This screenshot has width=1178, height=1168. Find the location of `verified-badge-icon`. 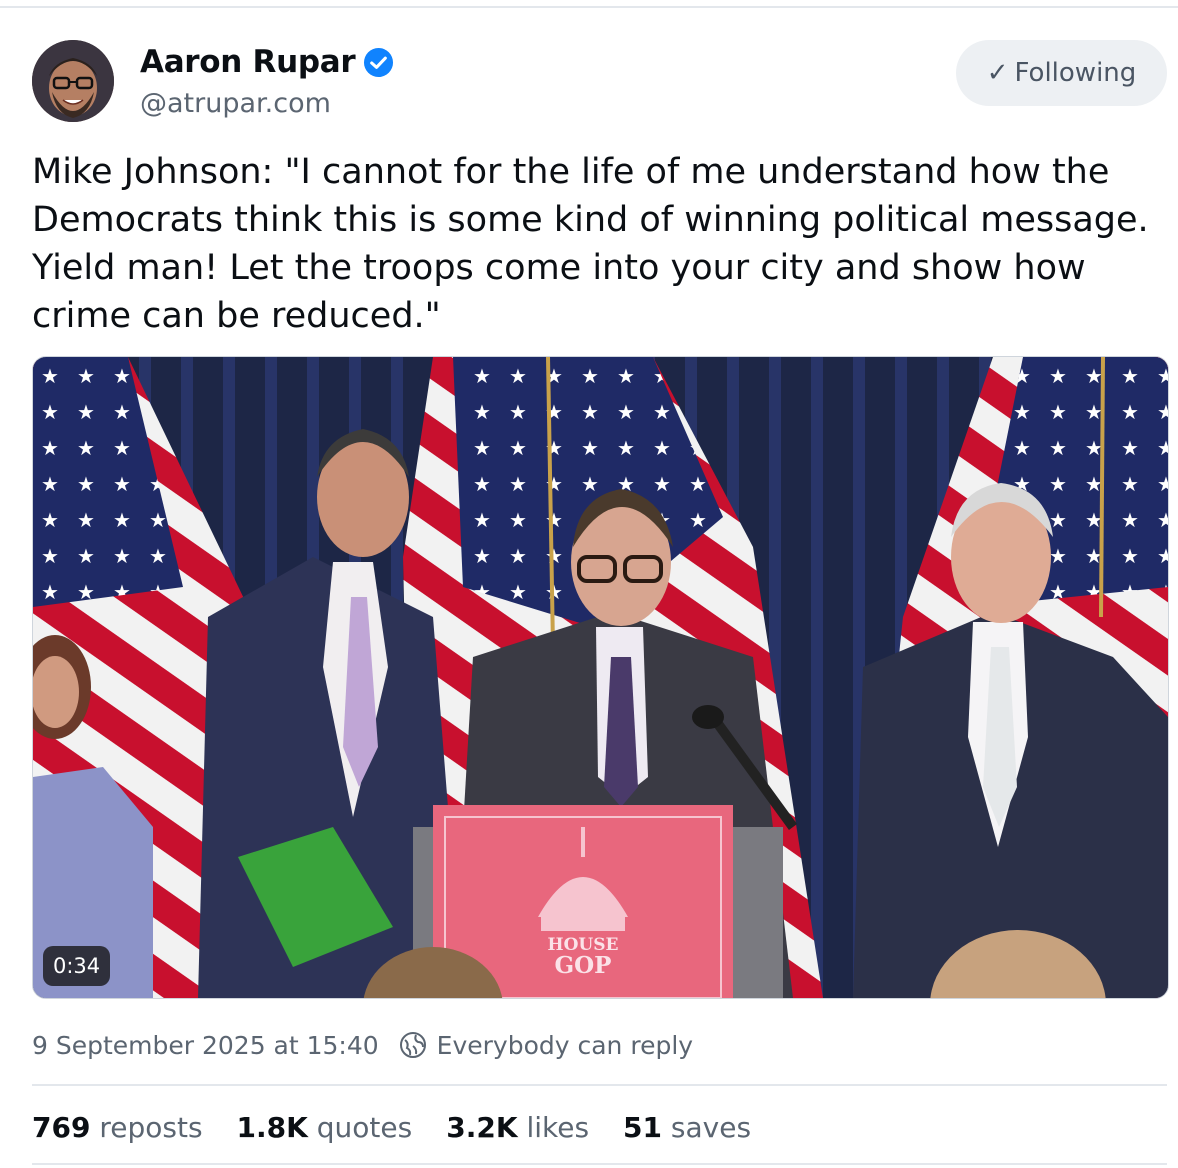

verified-badge-icon is located at coordinates (379, 62).